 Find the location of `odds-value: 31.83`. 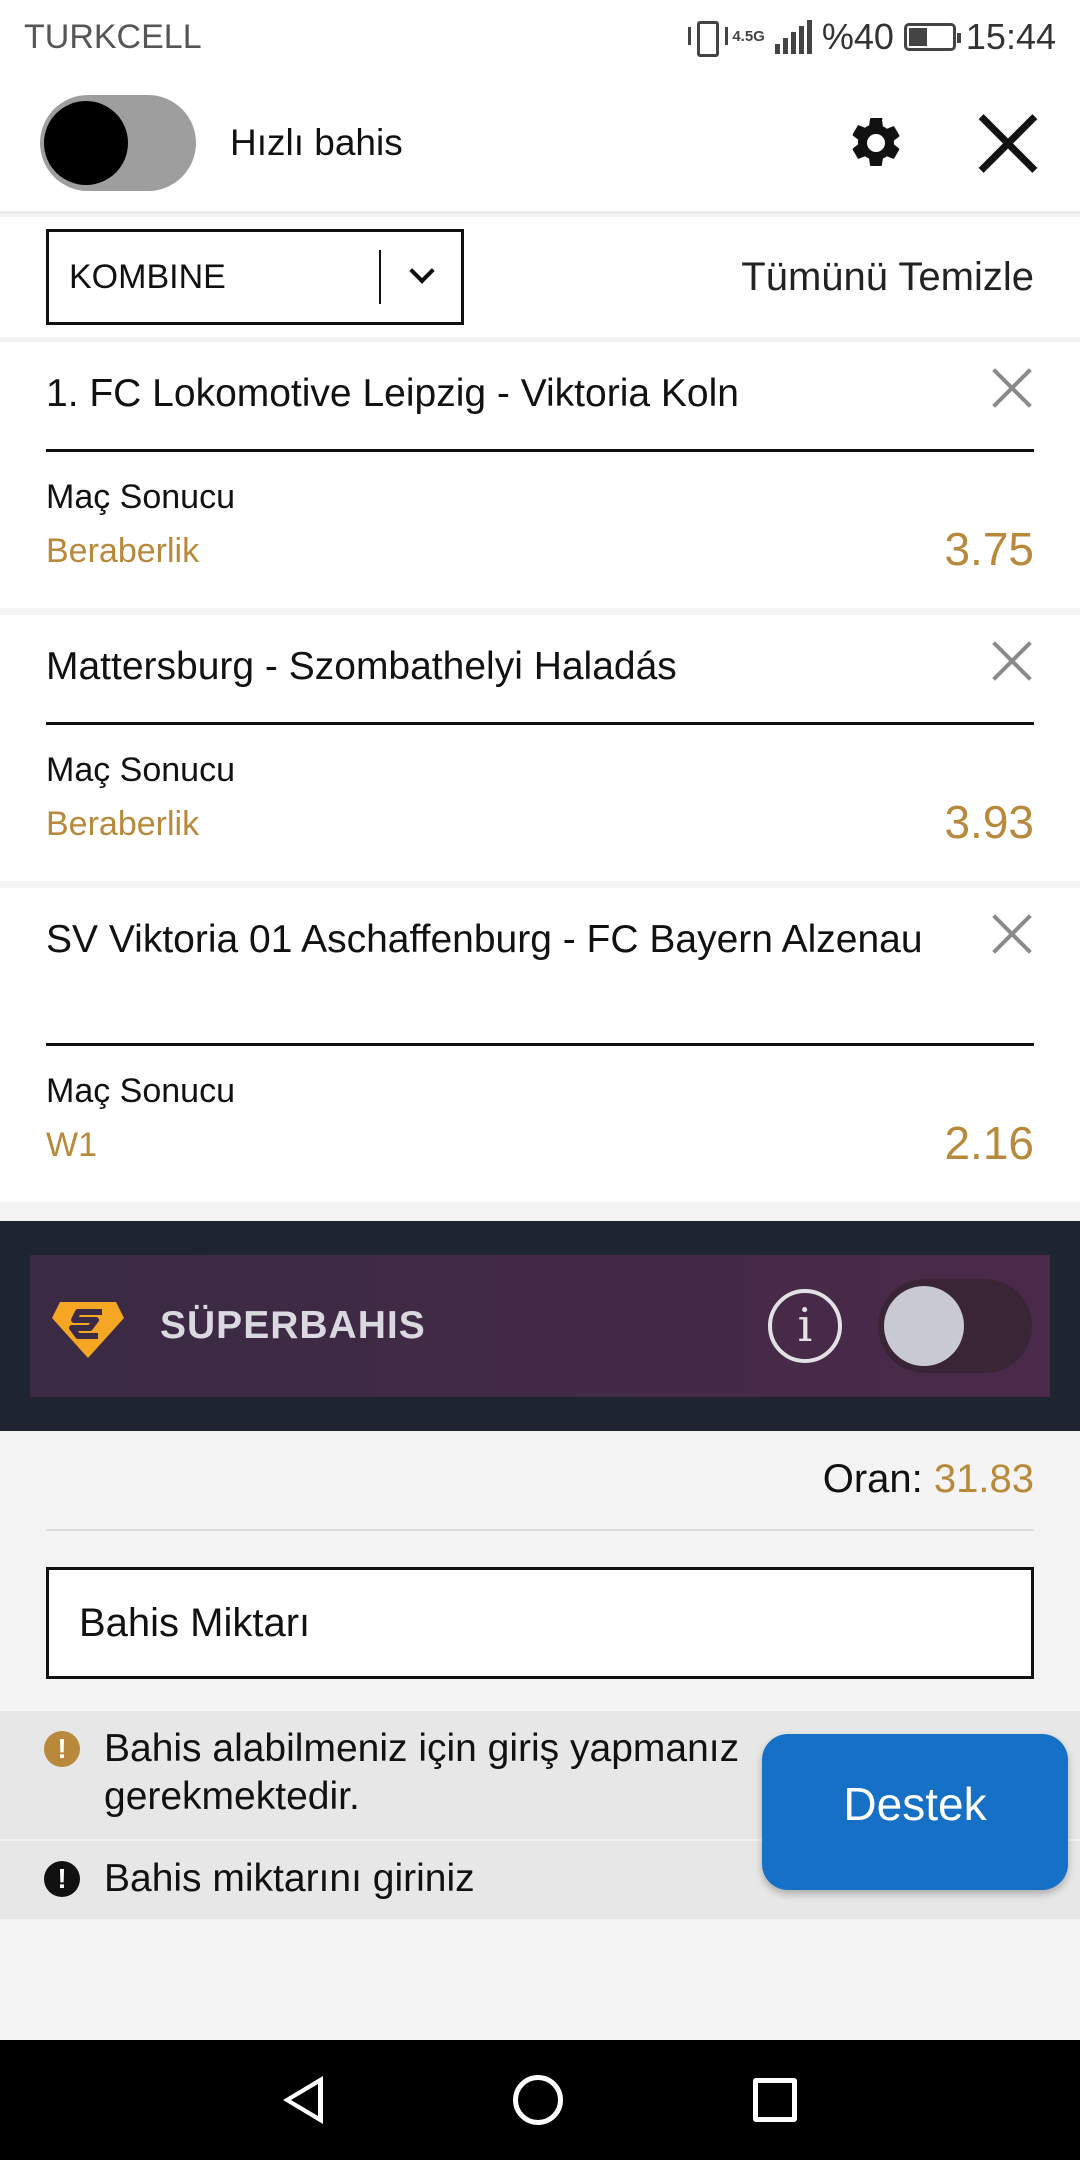

odds-value: 31.83 is located at coordinates (983, 1479).